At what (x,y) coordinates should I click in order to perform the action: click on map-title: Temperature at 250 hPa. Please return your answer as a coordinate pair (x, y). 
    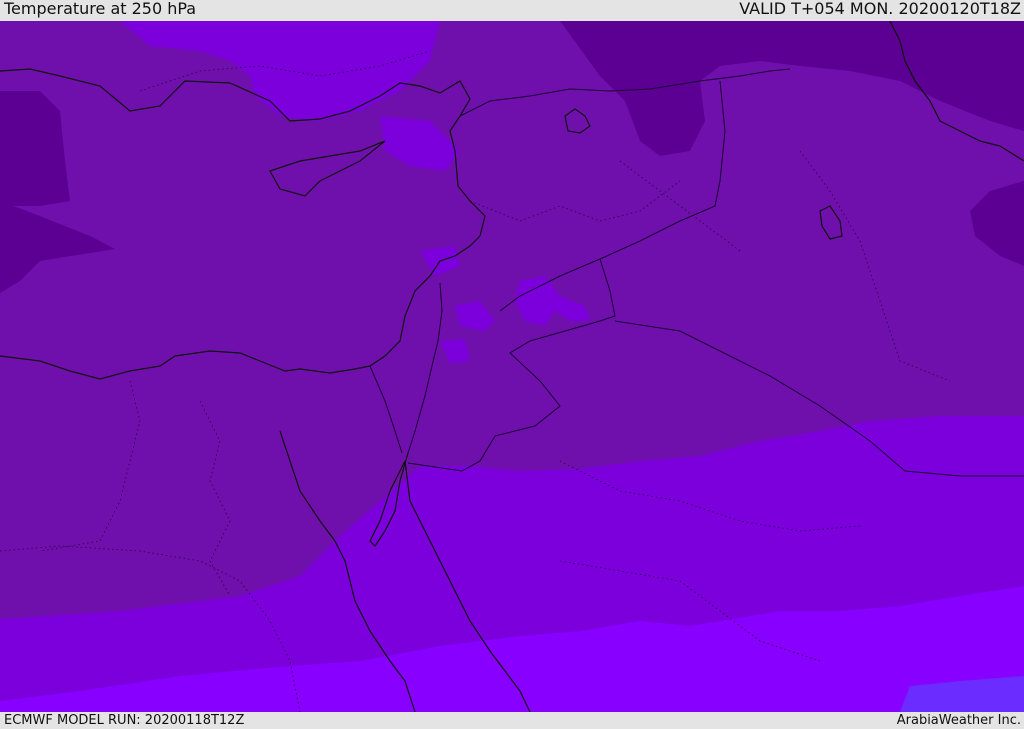
    Looking at the image, I should click on (100, 9).